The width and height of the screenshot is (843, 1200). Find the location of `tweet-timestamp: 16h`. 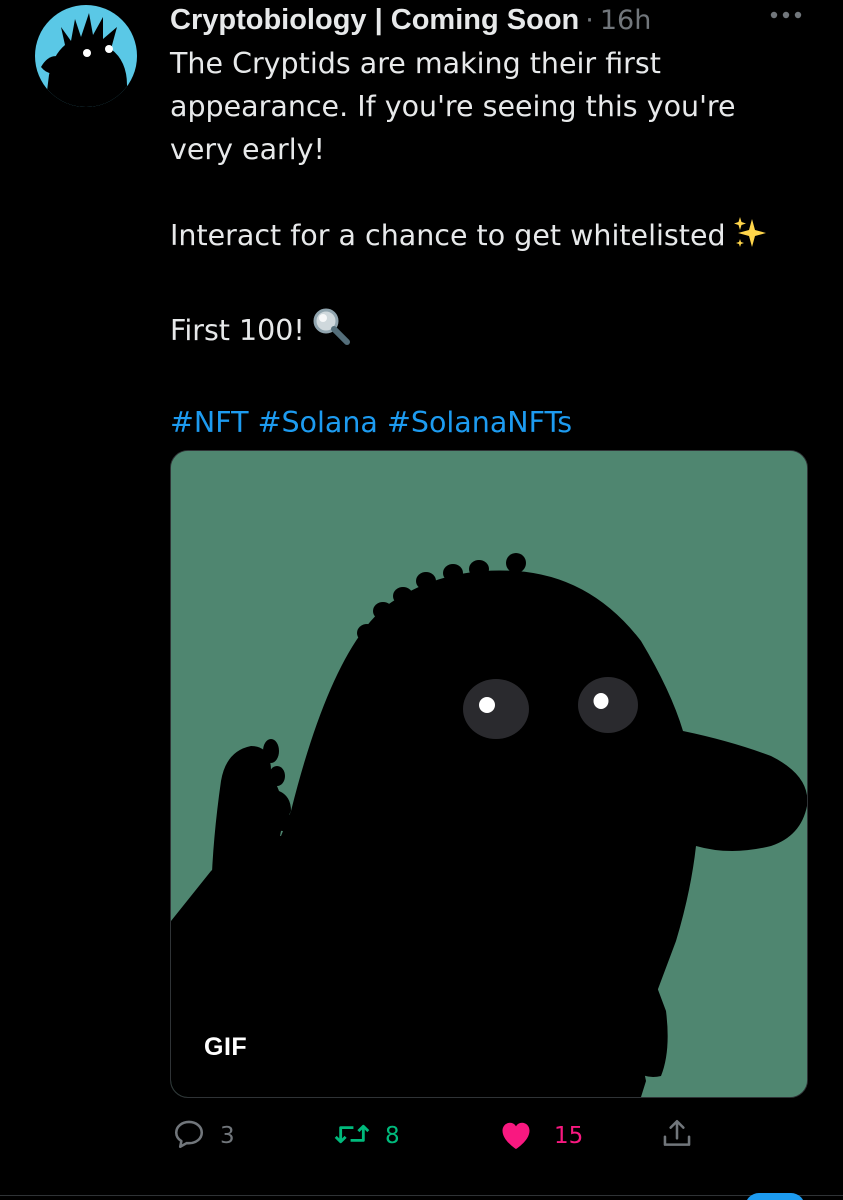

tweet-timestamp: 16h is located at coordinates (625, 20).